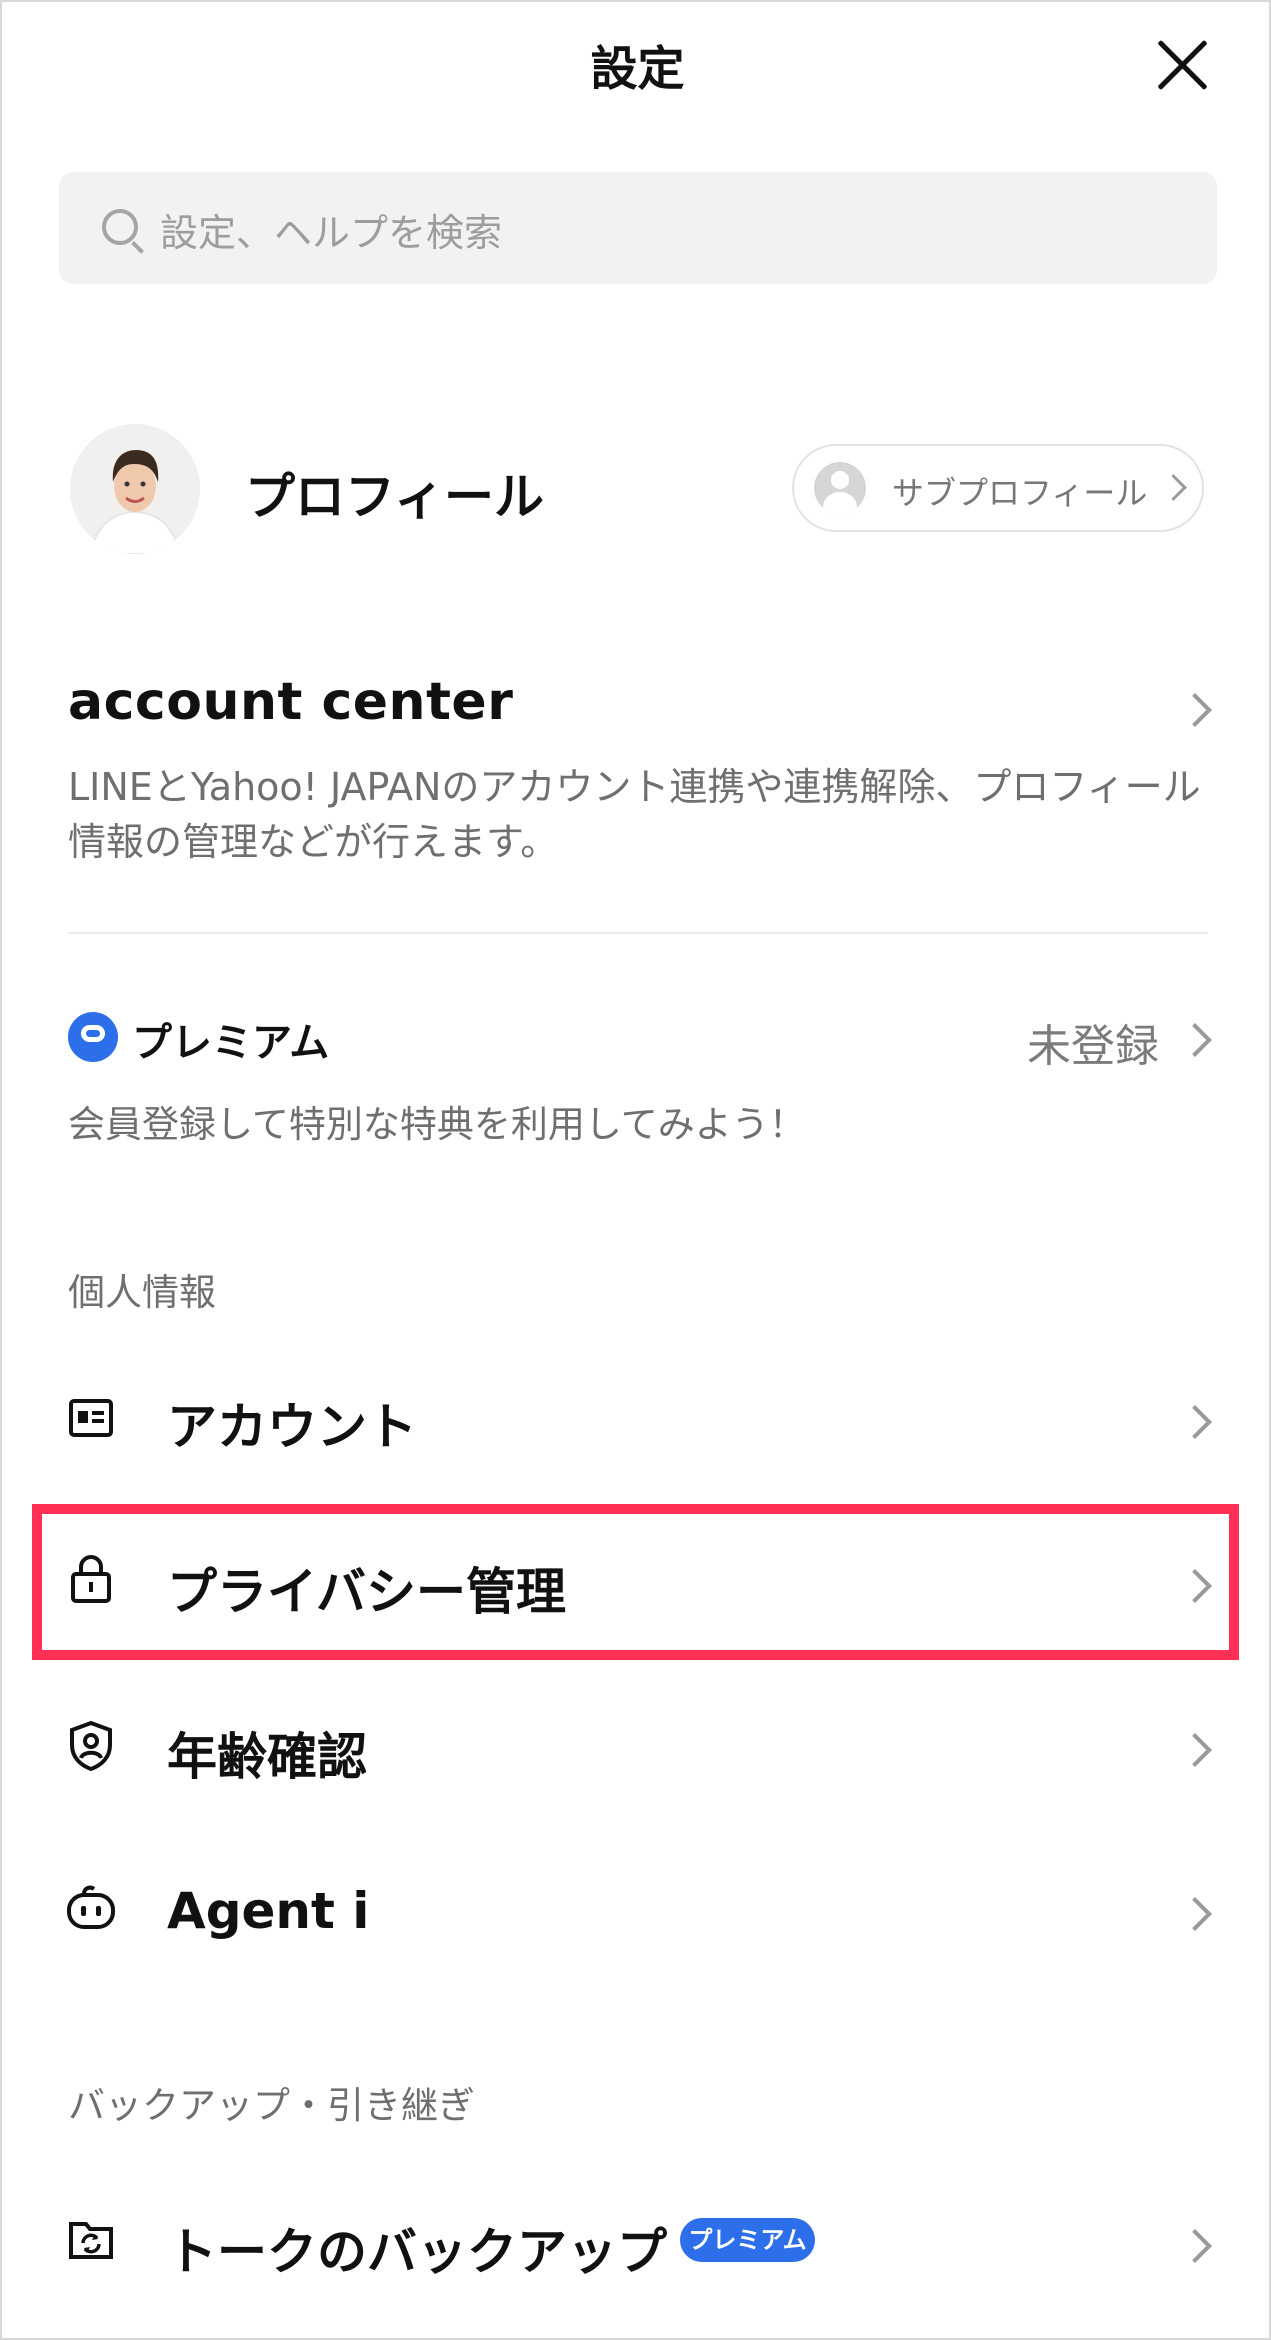 The height and width of the screenshot is (2340, 1271). Describe the element at coordinates (635, 1582) in the screenshot. I see `highlight-box` at that location.